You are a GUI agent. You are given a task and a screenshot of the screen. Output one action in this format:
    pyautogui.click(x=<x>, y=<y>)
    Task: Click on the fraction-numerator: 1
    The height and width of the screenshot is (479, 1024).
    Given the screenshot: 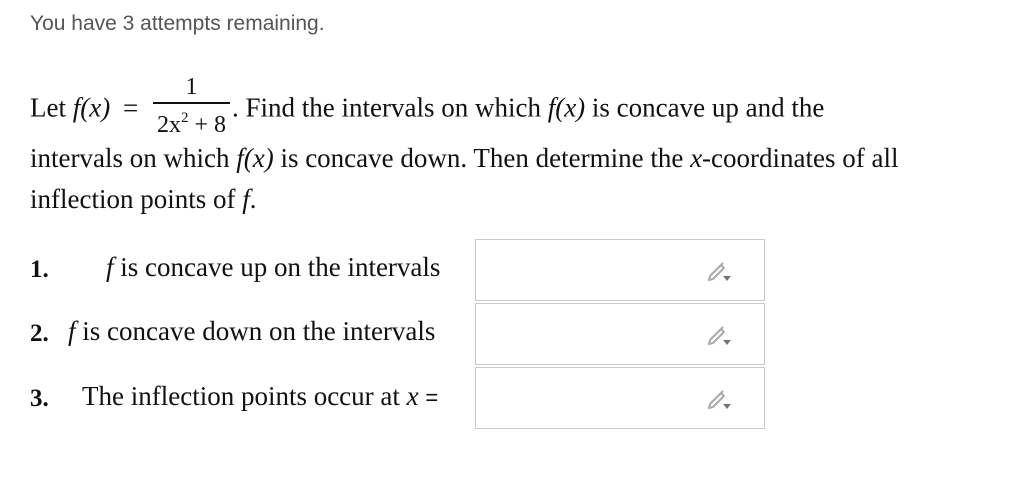 What is the action you would take?
    pyautogui.click(x=191, y=89)
    